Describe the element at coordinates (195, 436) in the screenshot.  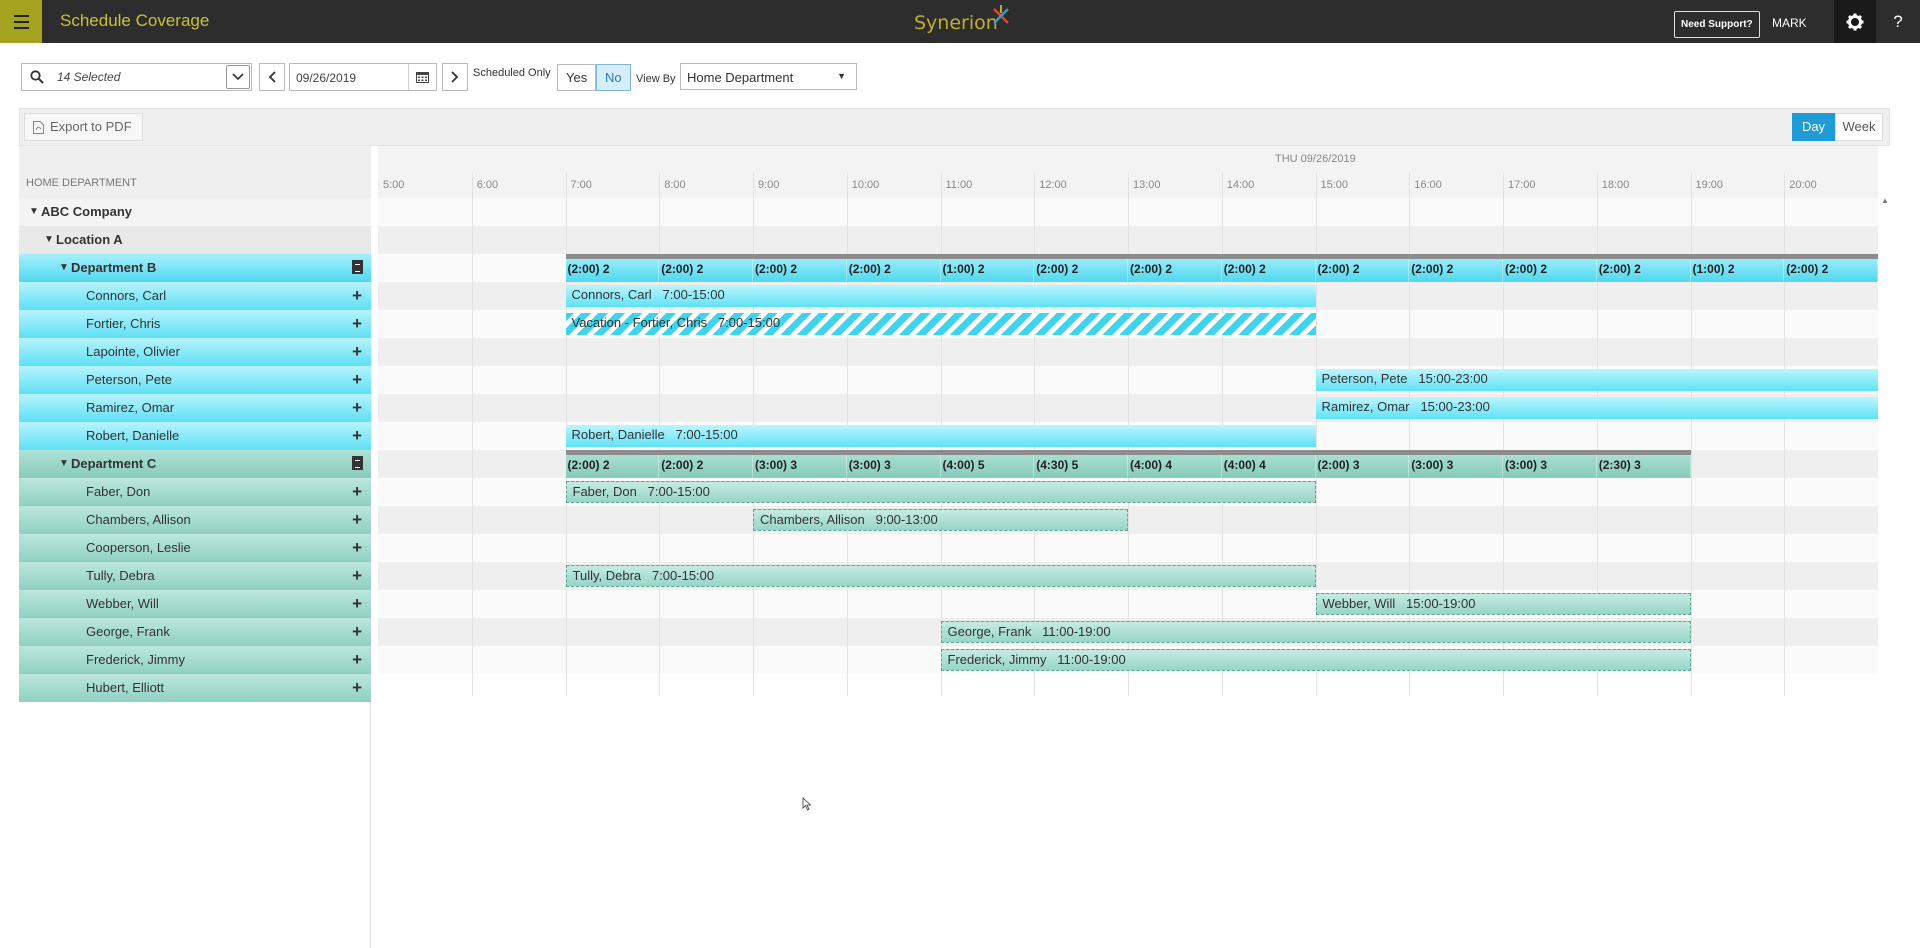
I see `tree-employee-row: Robert, Danielle +` at that location.